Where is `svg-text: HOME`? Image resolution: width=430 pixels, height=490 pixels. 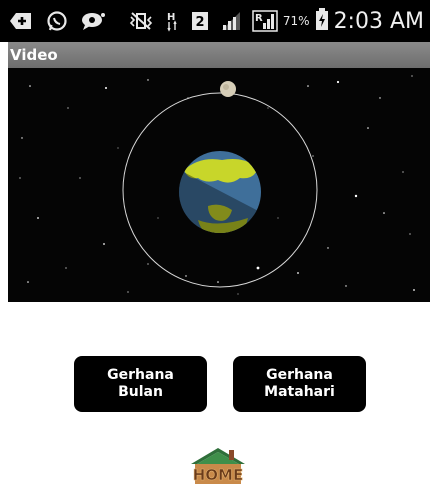
svg-text: HOME is located at coordinates (218, 475).